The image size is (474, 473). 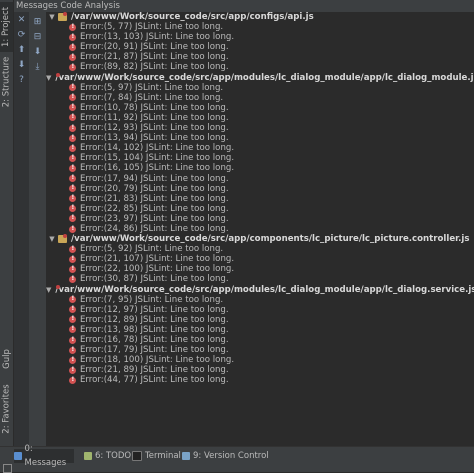 I want to click on error-text: Error:(17, 94) JSLint: Line too long., so click(x=154, y=178).